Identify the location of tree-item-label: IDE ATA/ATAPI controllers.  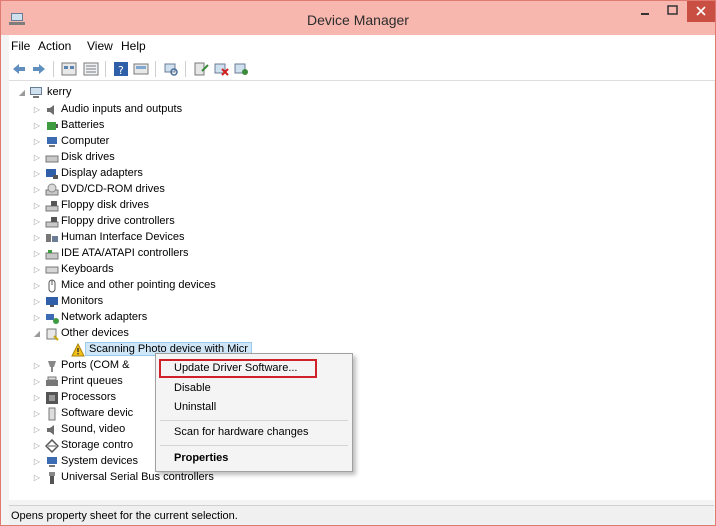
(125, 253).